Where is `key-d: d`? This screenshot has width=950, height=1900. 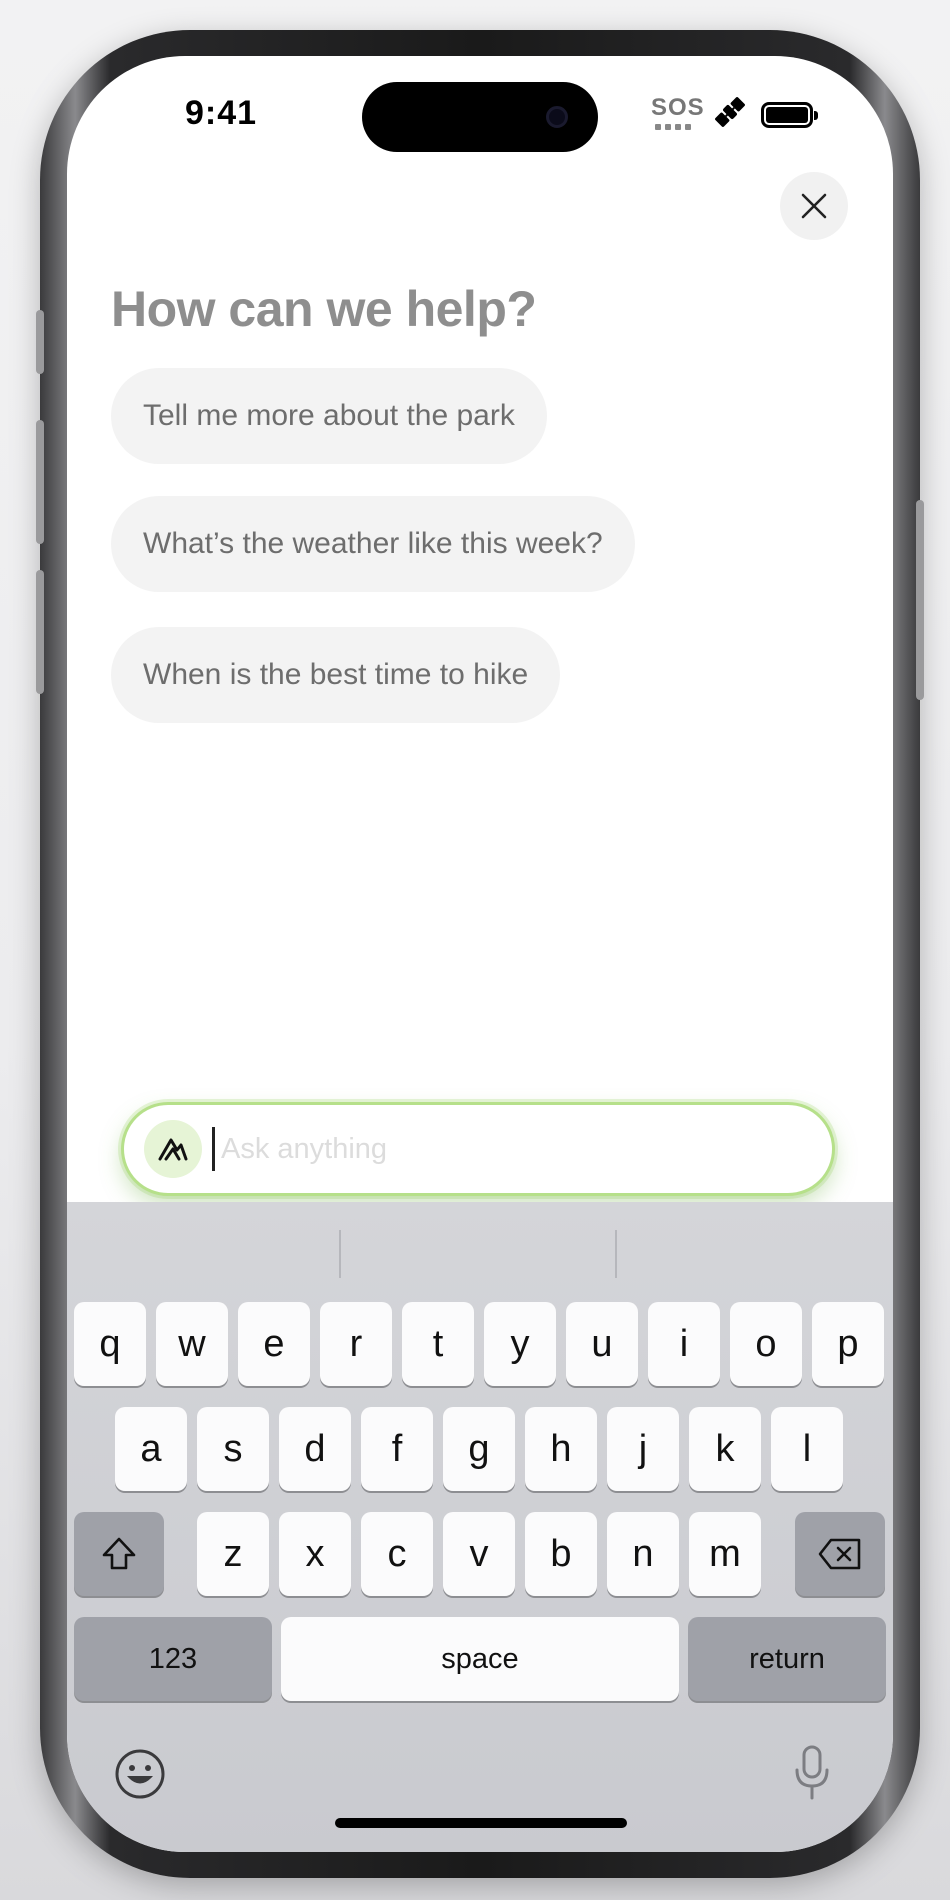 key-d: d is located at coordinates (315, 1449).